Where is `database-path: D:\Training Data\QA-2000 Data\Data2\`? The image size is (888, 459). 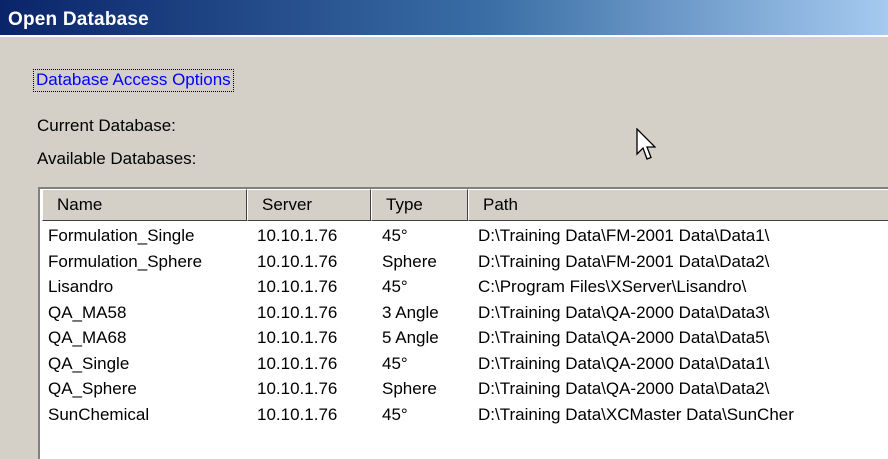 database-path: D:\Training Data\QA-2000 Data\Data2\ is located at coordinates (624, 388).